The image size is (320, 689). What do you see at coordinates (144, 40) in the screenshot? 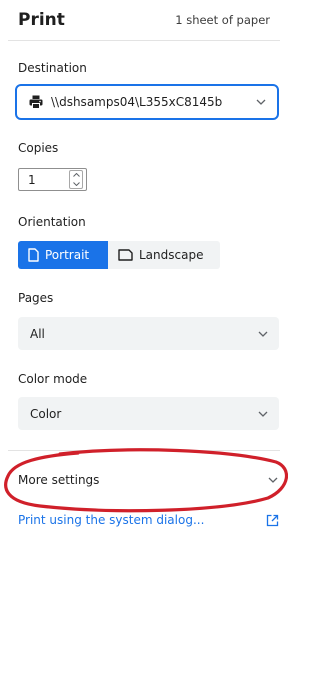
I see `header-divider` at bounding box center [144, 40].